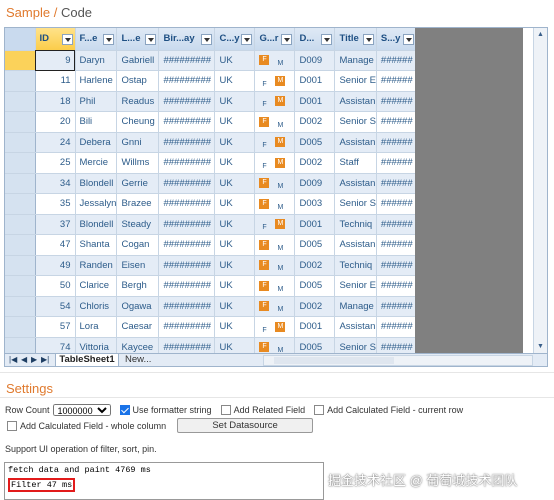  What do you see at coordinates (355, 265) in the screenshot?
I see `table-cell: Techniq` at bounding box center [355, 265].